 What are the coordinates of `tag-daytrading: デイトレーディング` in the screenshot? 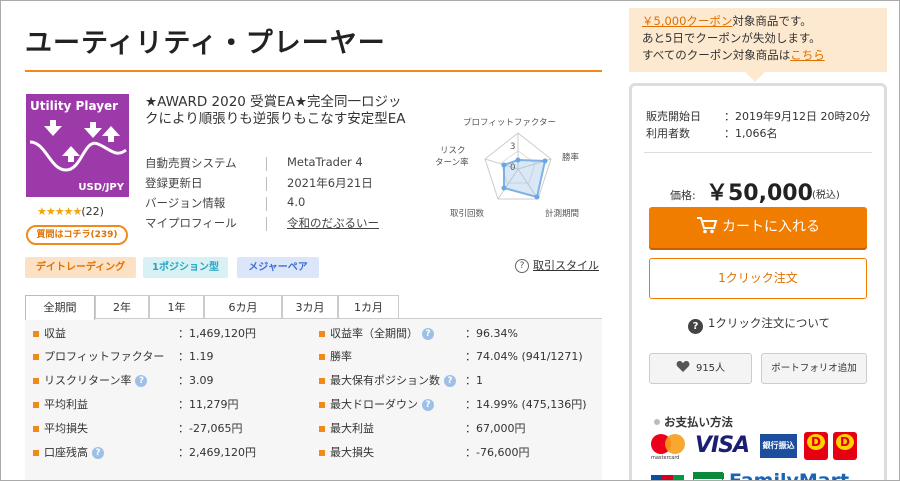 It's located at (80, 267).